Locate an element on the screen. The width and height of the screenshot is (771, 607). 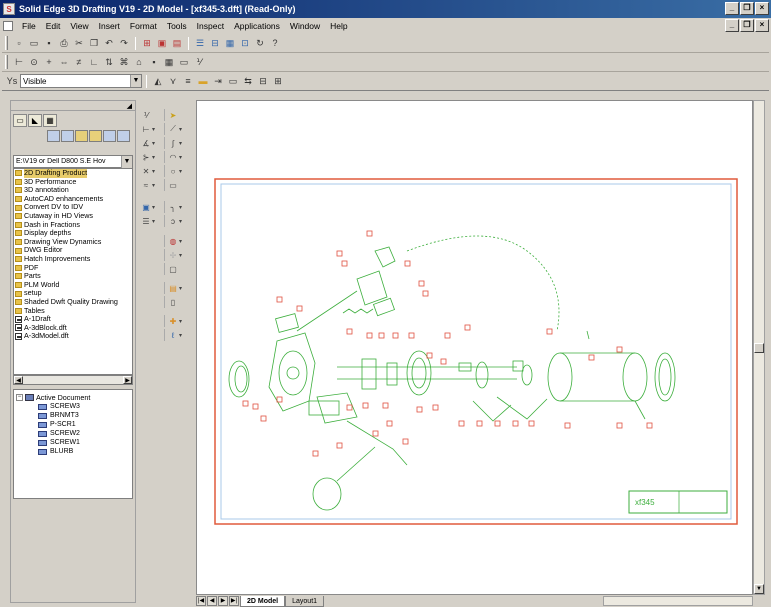
next-sheet-icon: ▶ is located at coordinates (223, 601).